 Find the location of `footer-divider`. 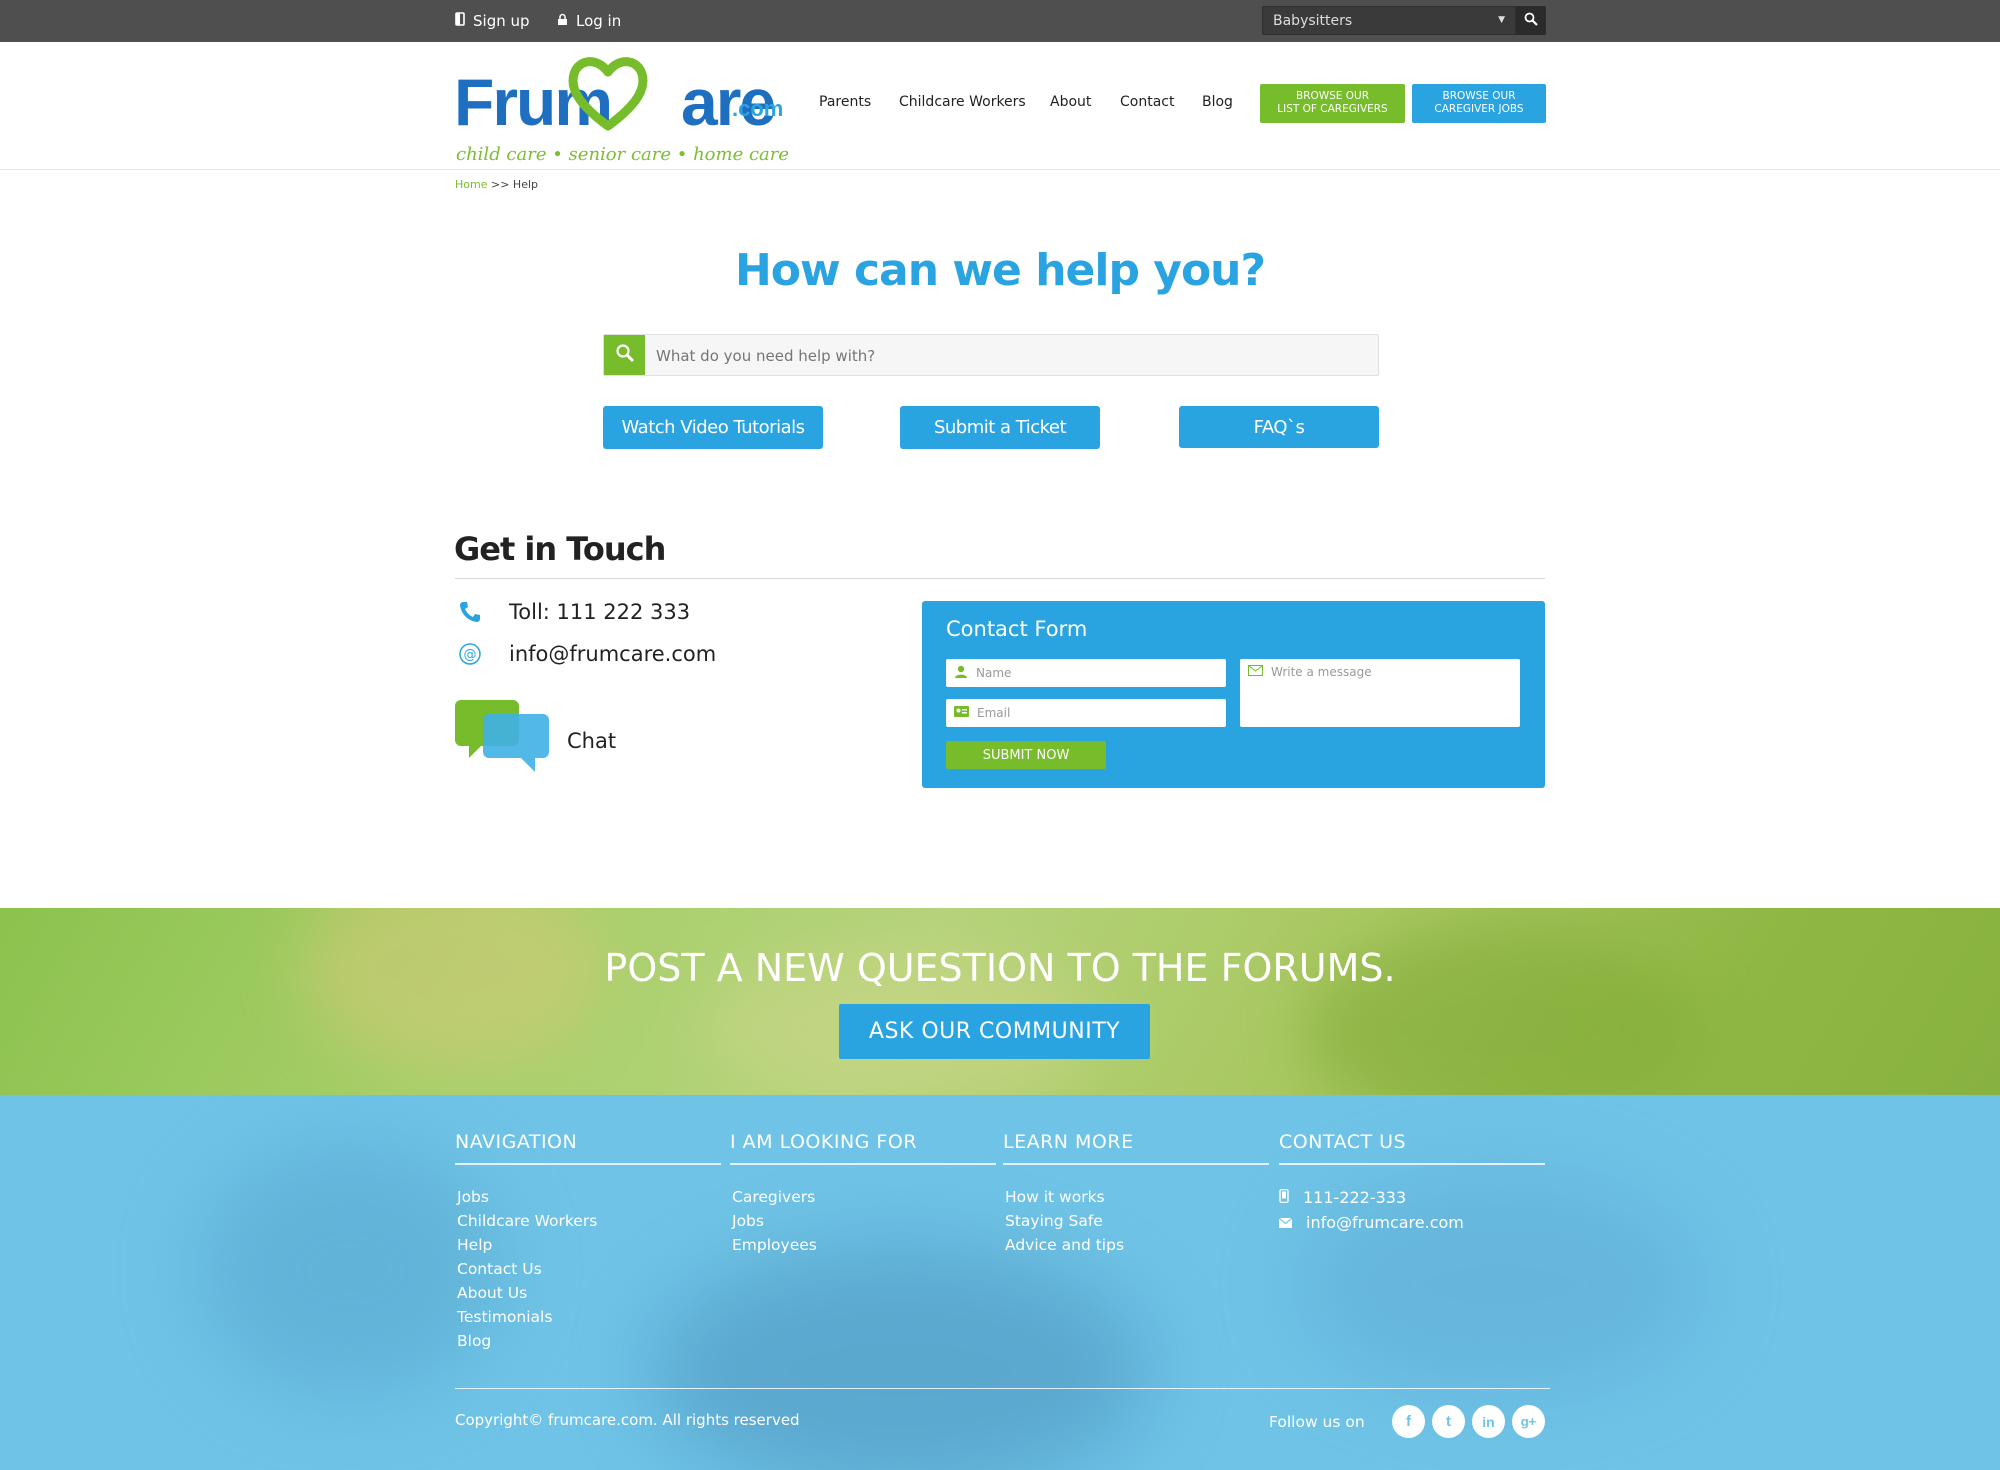

footer-divider is located at coordinates (1002, 1388).